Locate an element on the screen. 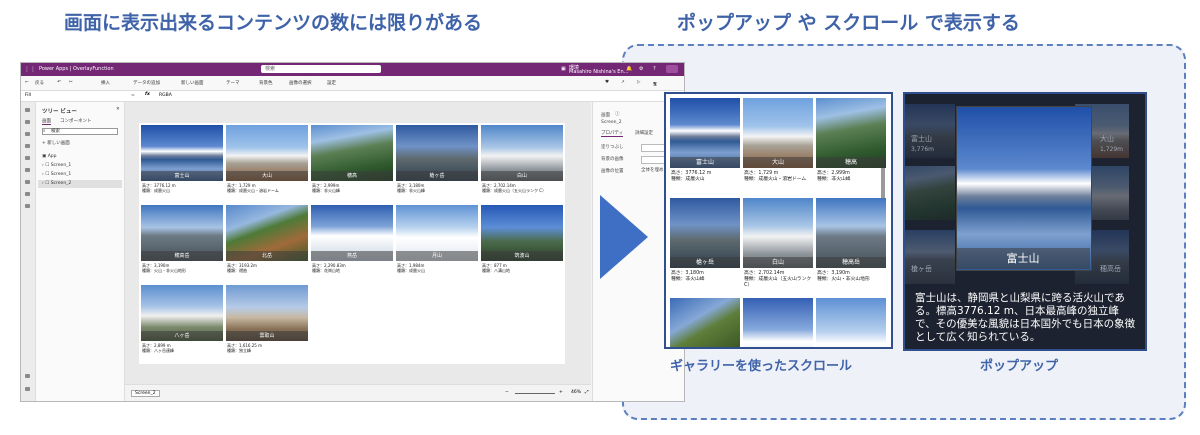 The image size is (1200, 435). mountain-name: 穂高 is located at coordinates (851, 162).